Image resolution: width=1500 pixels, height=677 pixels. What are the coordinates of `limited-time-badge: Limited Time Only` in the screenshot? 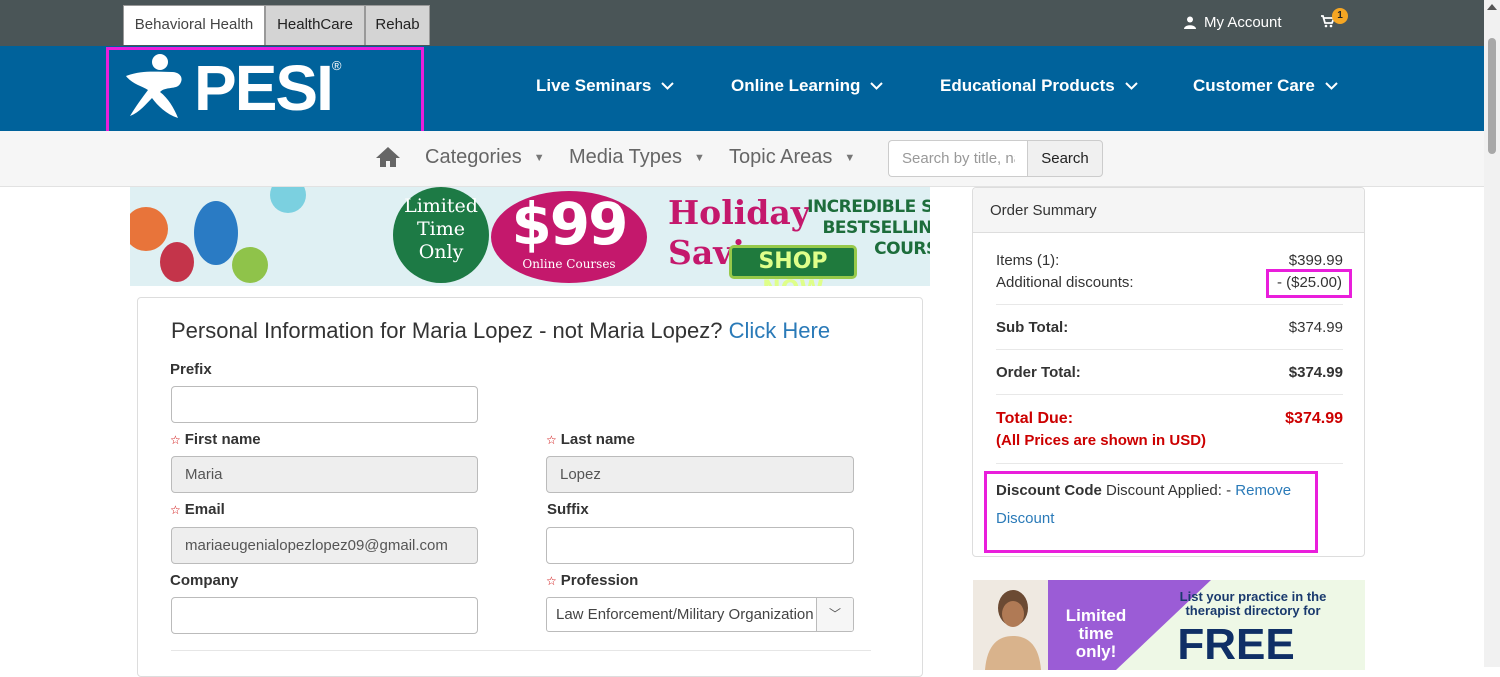 It's located at (441, 235).